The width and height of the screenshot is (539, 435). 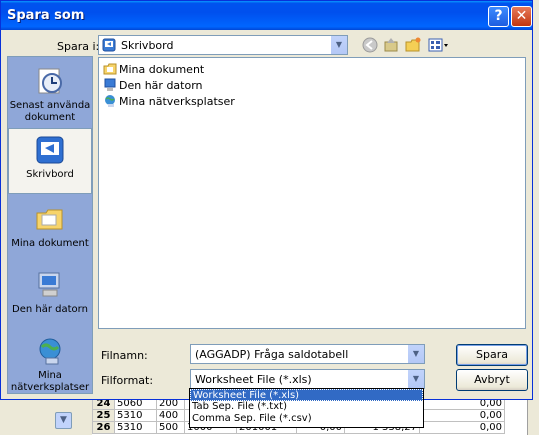 What do you see at coordinates (306, 395) in the screenshot?
I see `dropdown-option: Worksheet File (*.xls)` at bounding box center [306, 395].